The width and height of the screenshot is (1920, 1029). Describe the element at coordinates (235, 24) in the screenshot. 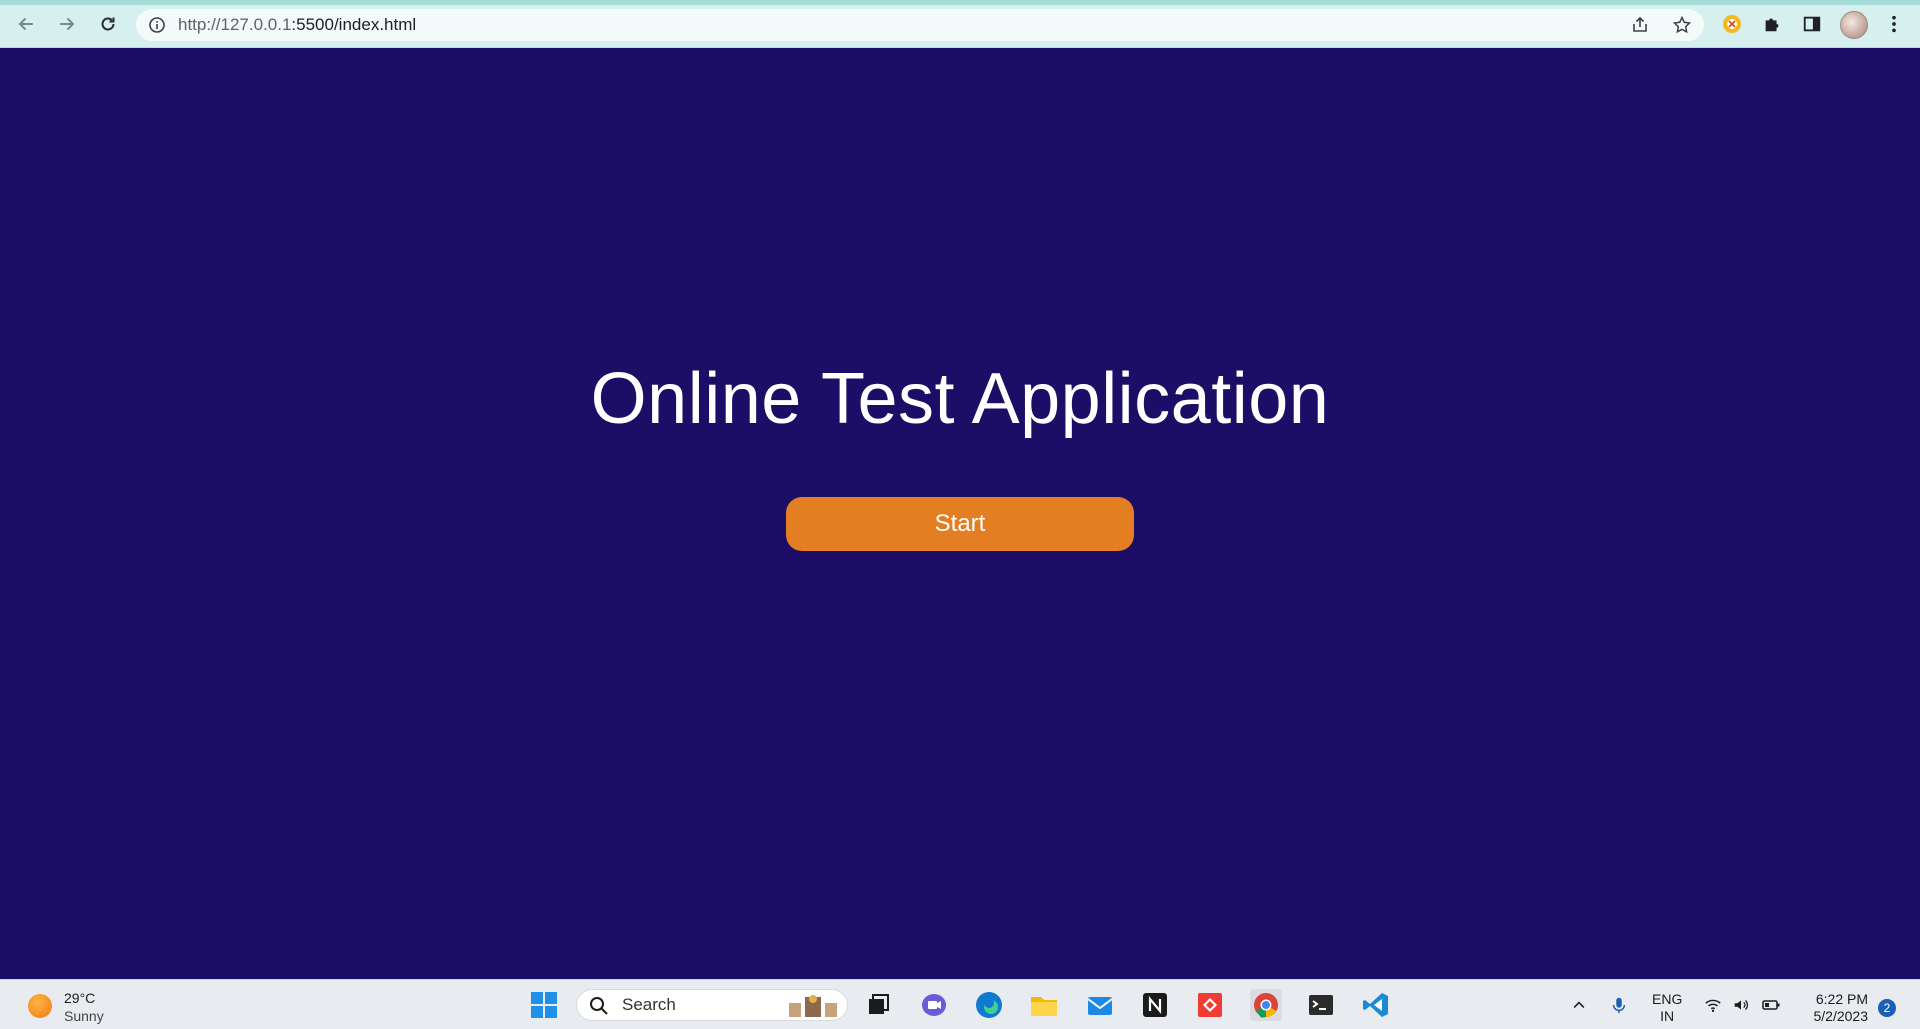

I see `url-host: http://127.0.0.1` at that location.